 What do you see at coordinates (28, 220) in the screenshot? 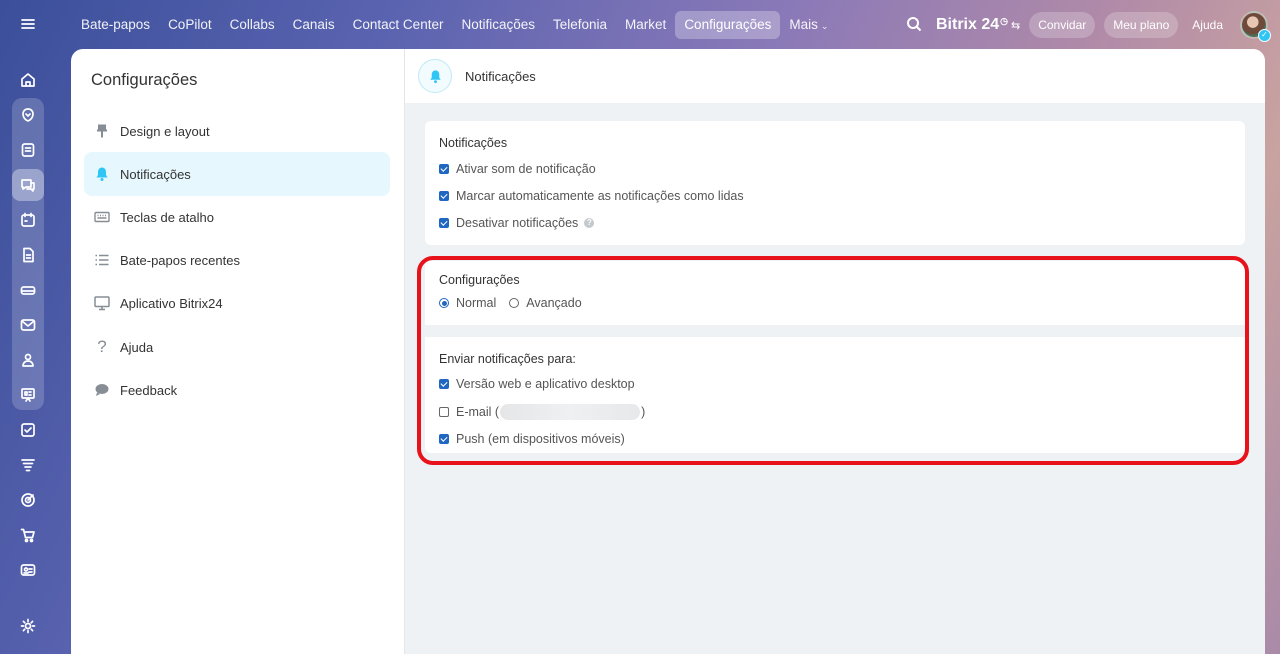
I see `calendar-icon` at bounding box center [28, 220].